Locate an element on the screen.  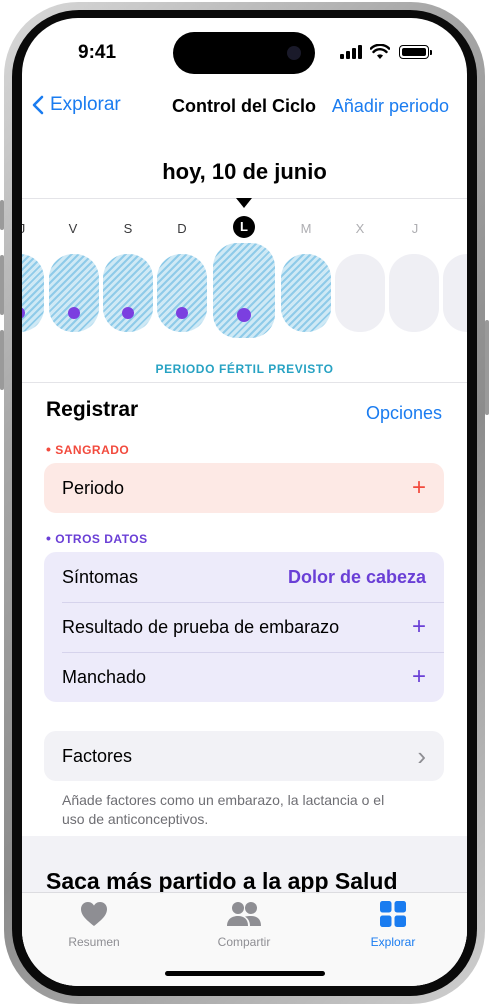
factors-label: Factores is located at coordinates (97, 755).